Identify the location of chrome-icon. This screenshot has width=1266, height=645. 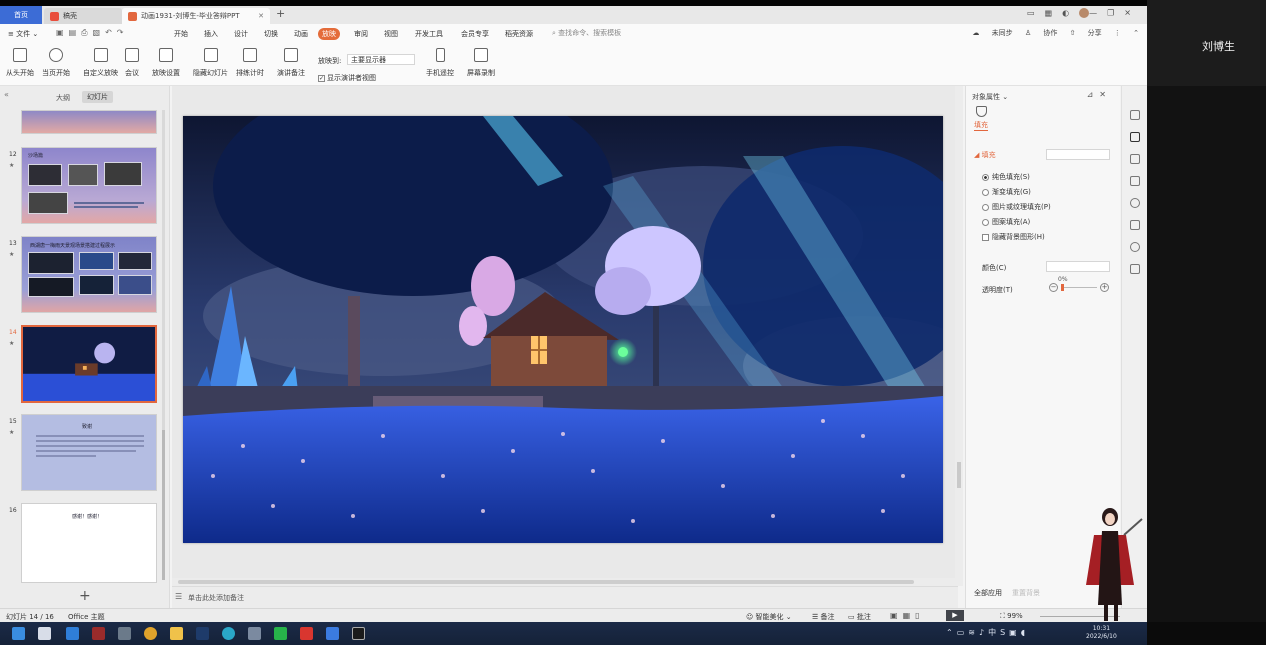
(150, 633).